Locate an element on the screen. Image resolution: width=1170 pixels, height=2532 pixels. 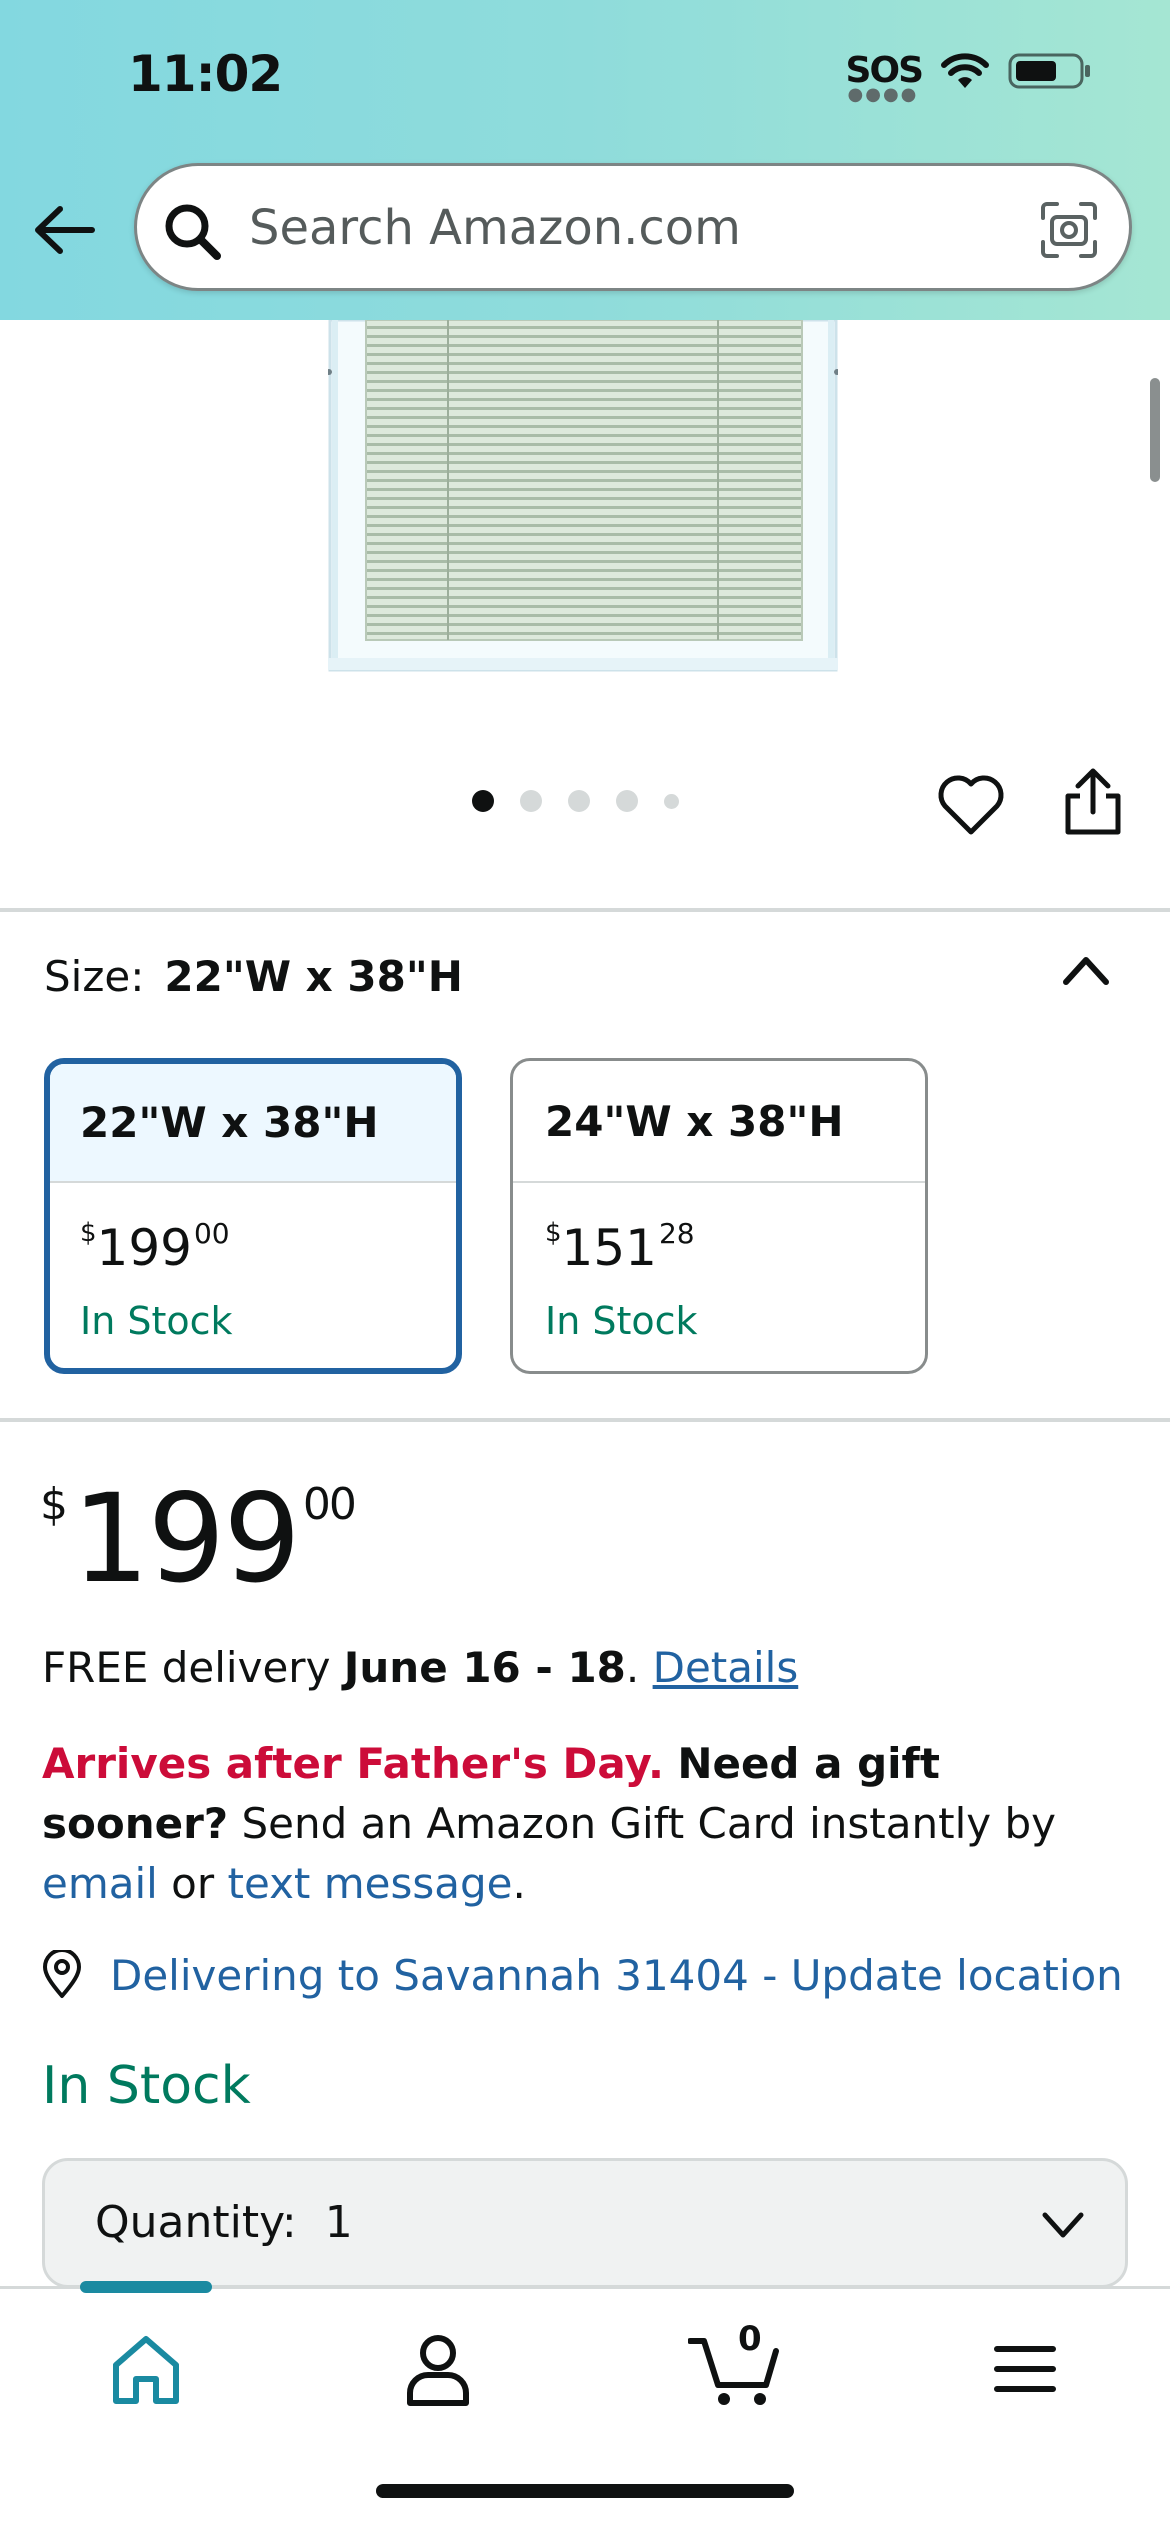
back-arrow-icon is located at coordinates (65, 230).